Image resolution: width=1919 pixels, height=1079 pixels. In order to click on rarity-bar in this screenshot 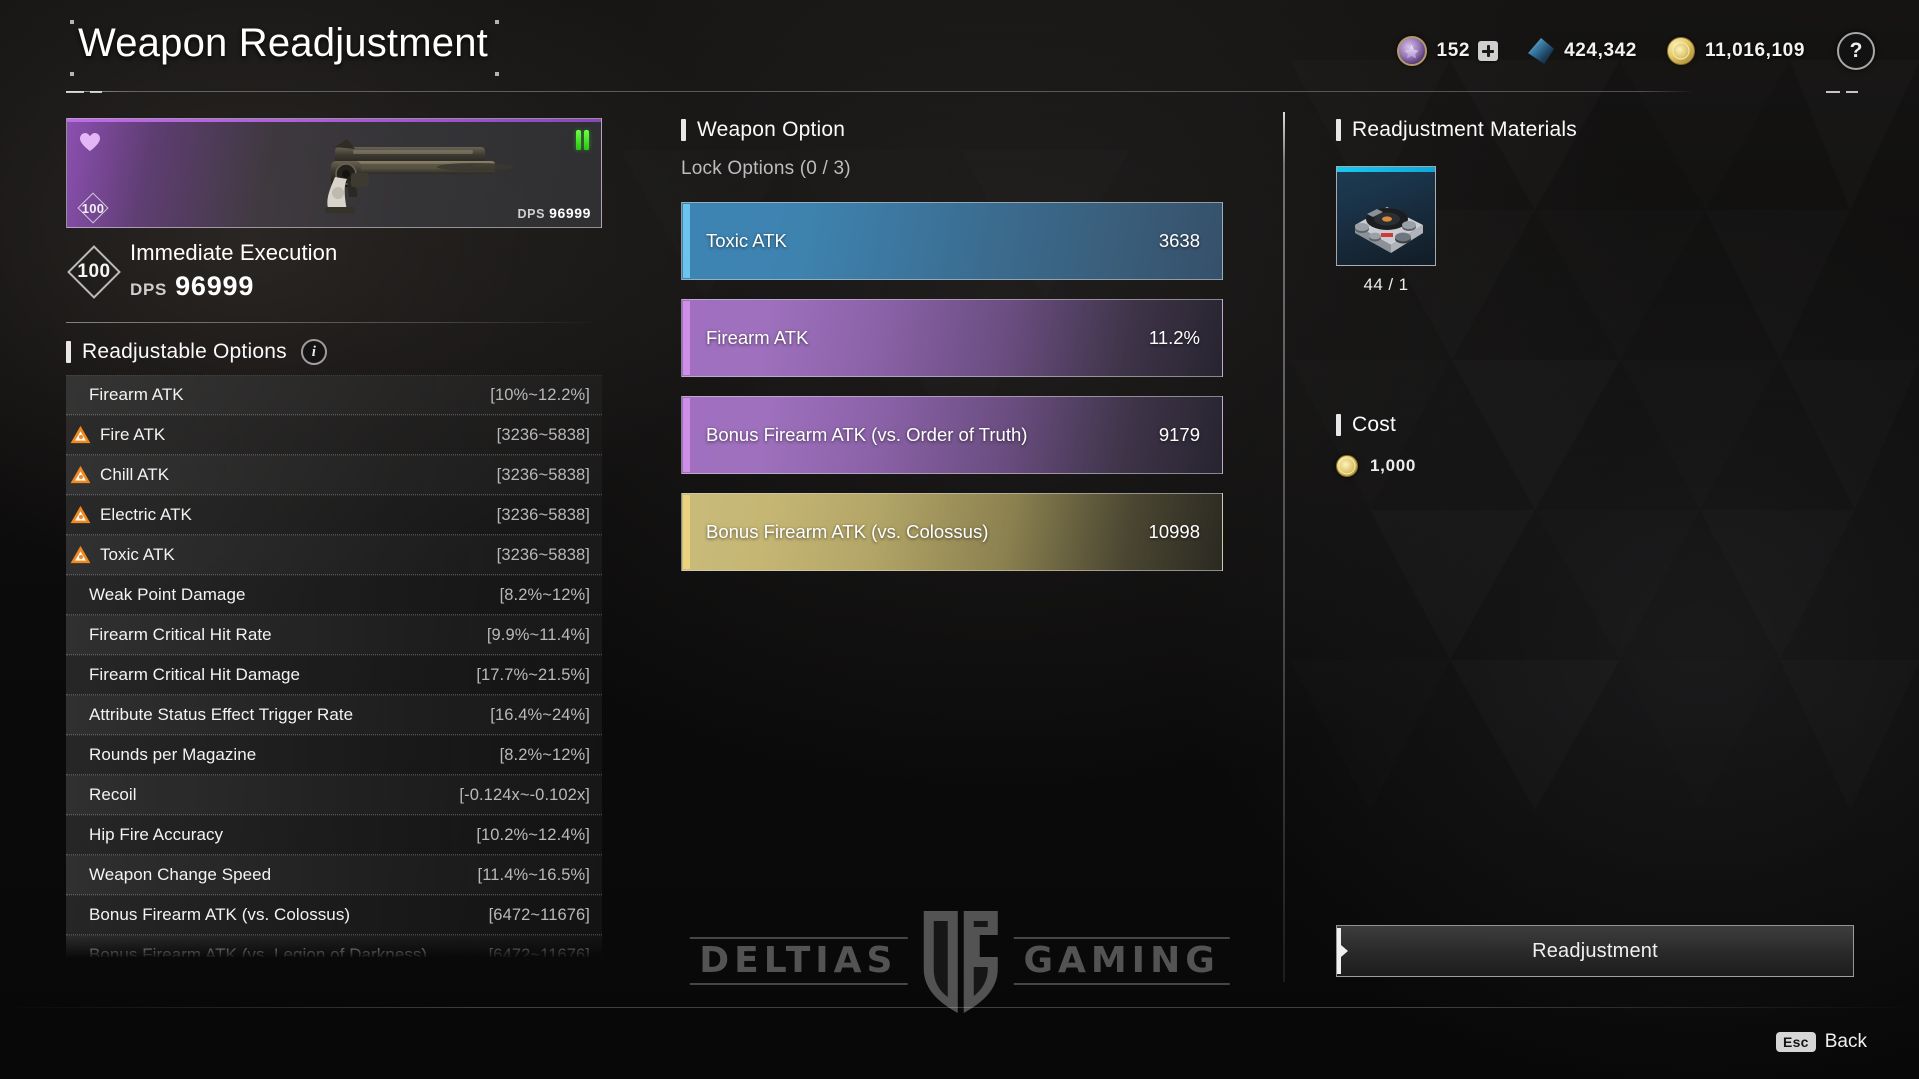, I will do `click(334, 120)`.